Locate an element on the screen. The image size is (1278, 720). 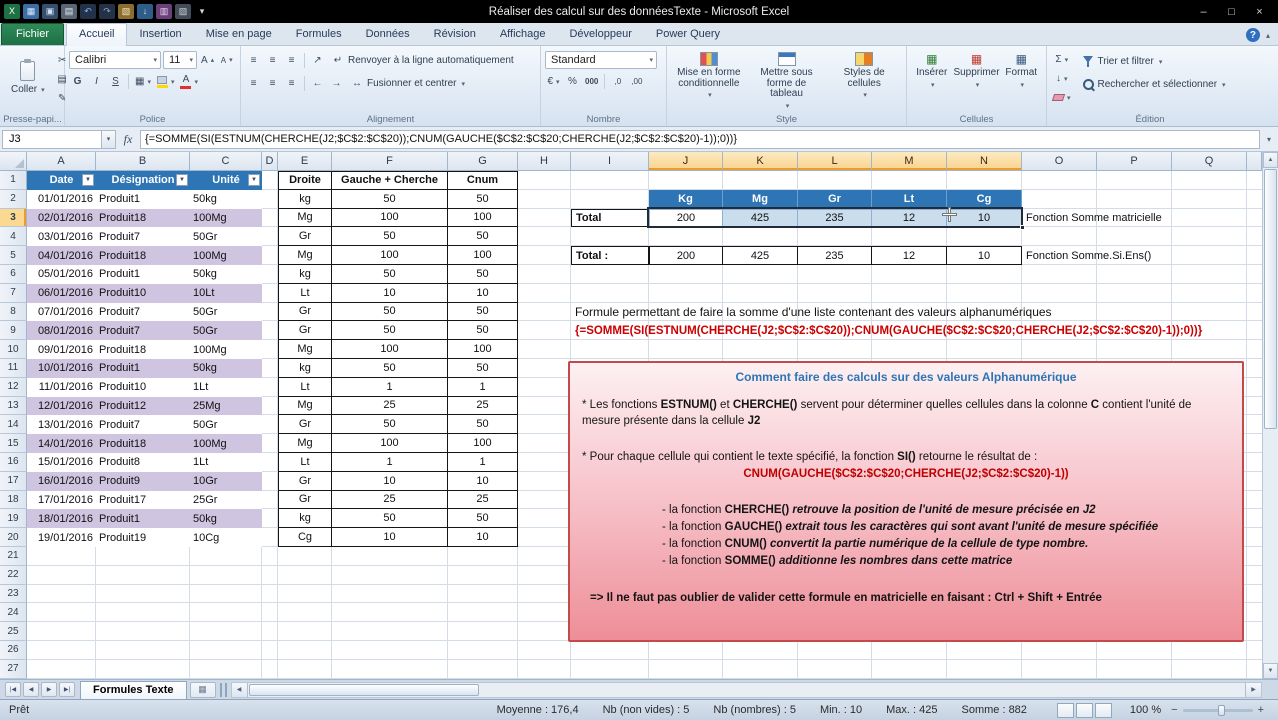
cell-N5: 10 is located at coordinates (984, 255).